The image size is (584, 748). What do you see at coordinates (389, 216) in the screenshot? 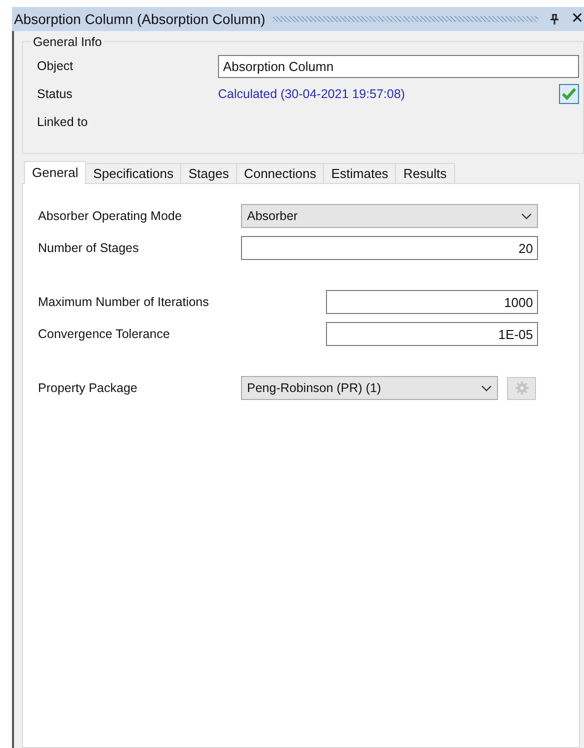
I see `dropdown: Absorber` at bounding box center [389, 216].